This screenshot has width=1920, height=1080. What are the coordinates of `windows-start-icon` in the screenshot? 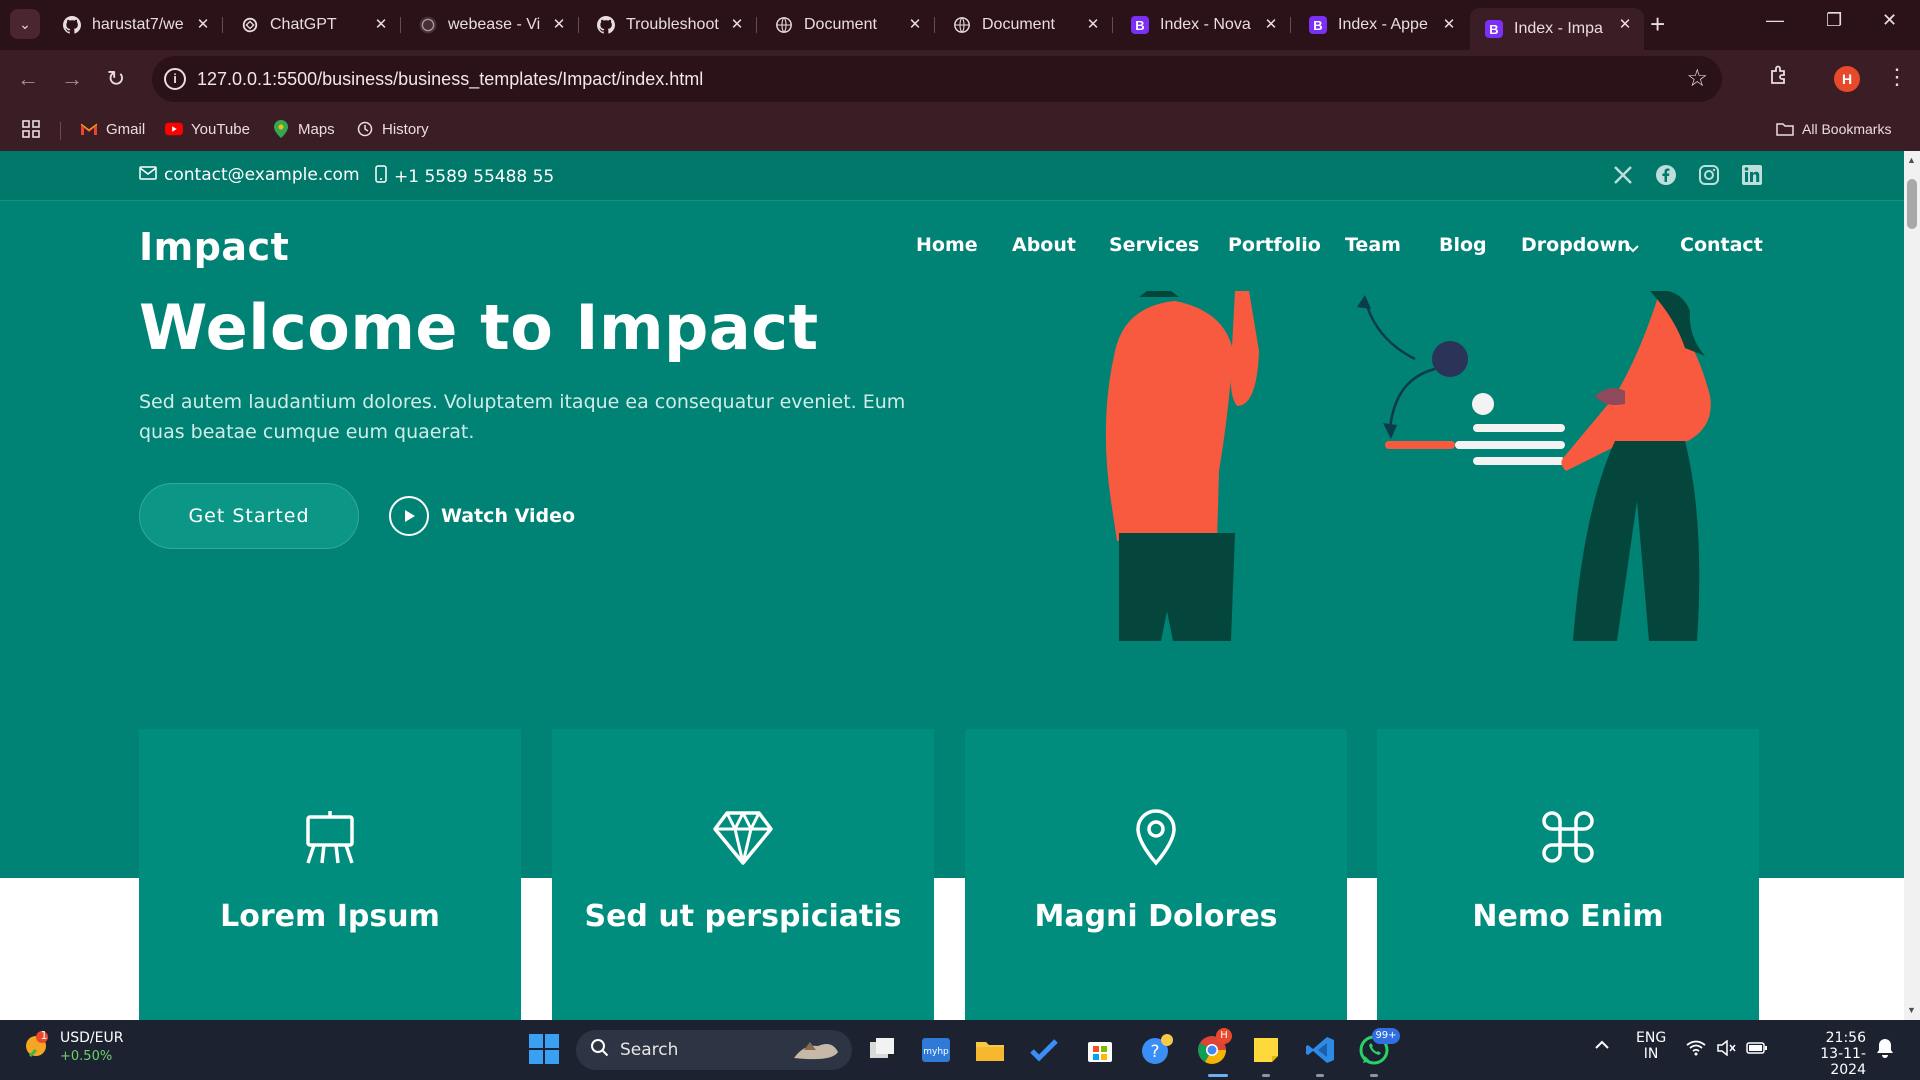 It's located at (544, 1049).